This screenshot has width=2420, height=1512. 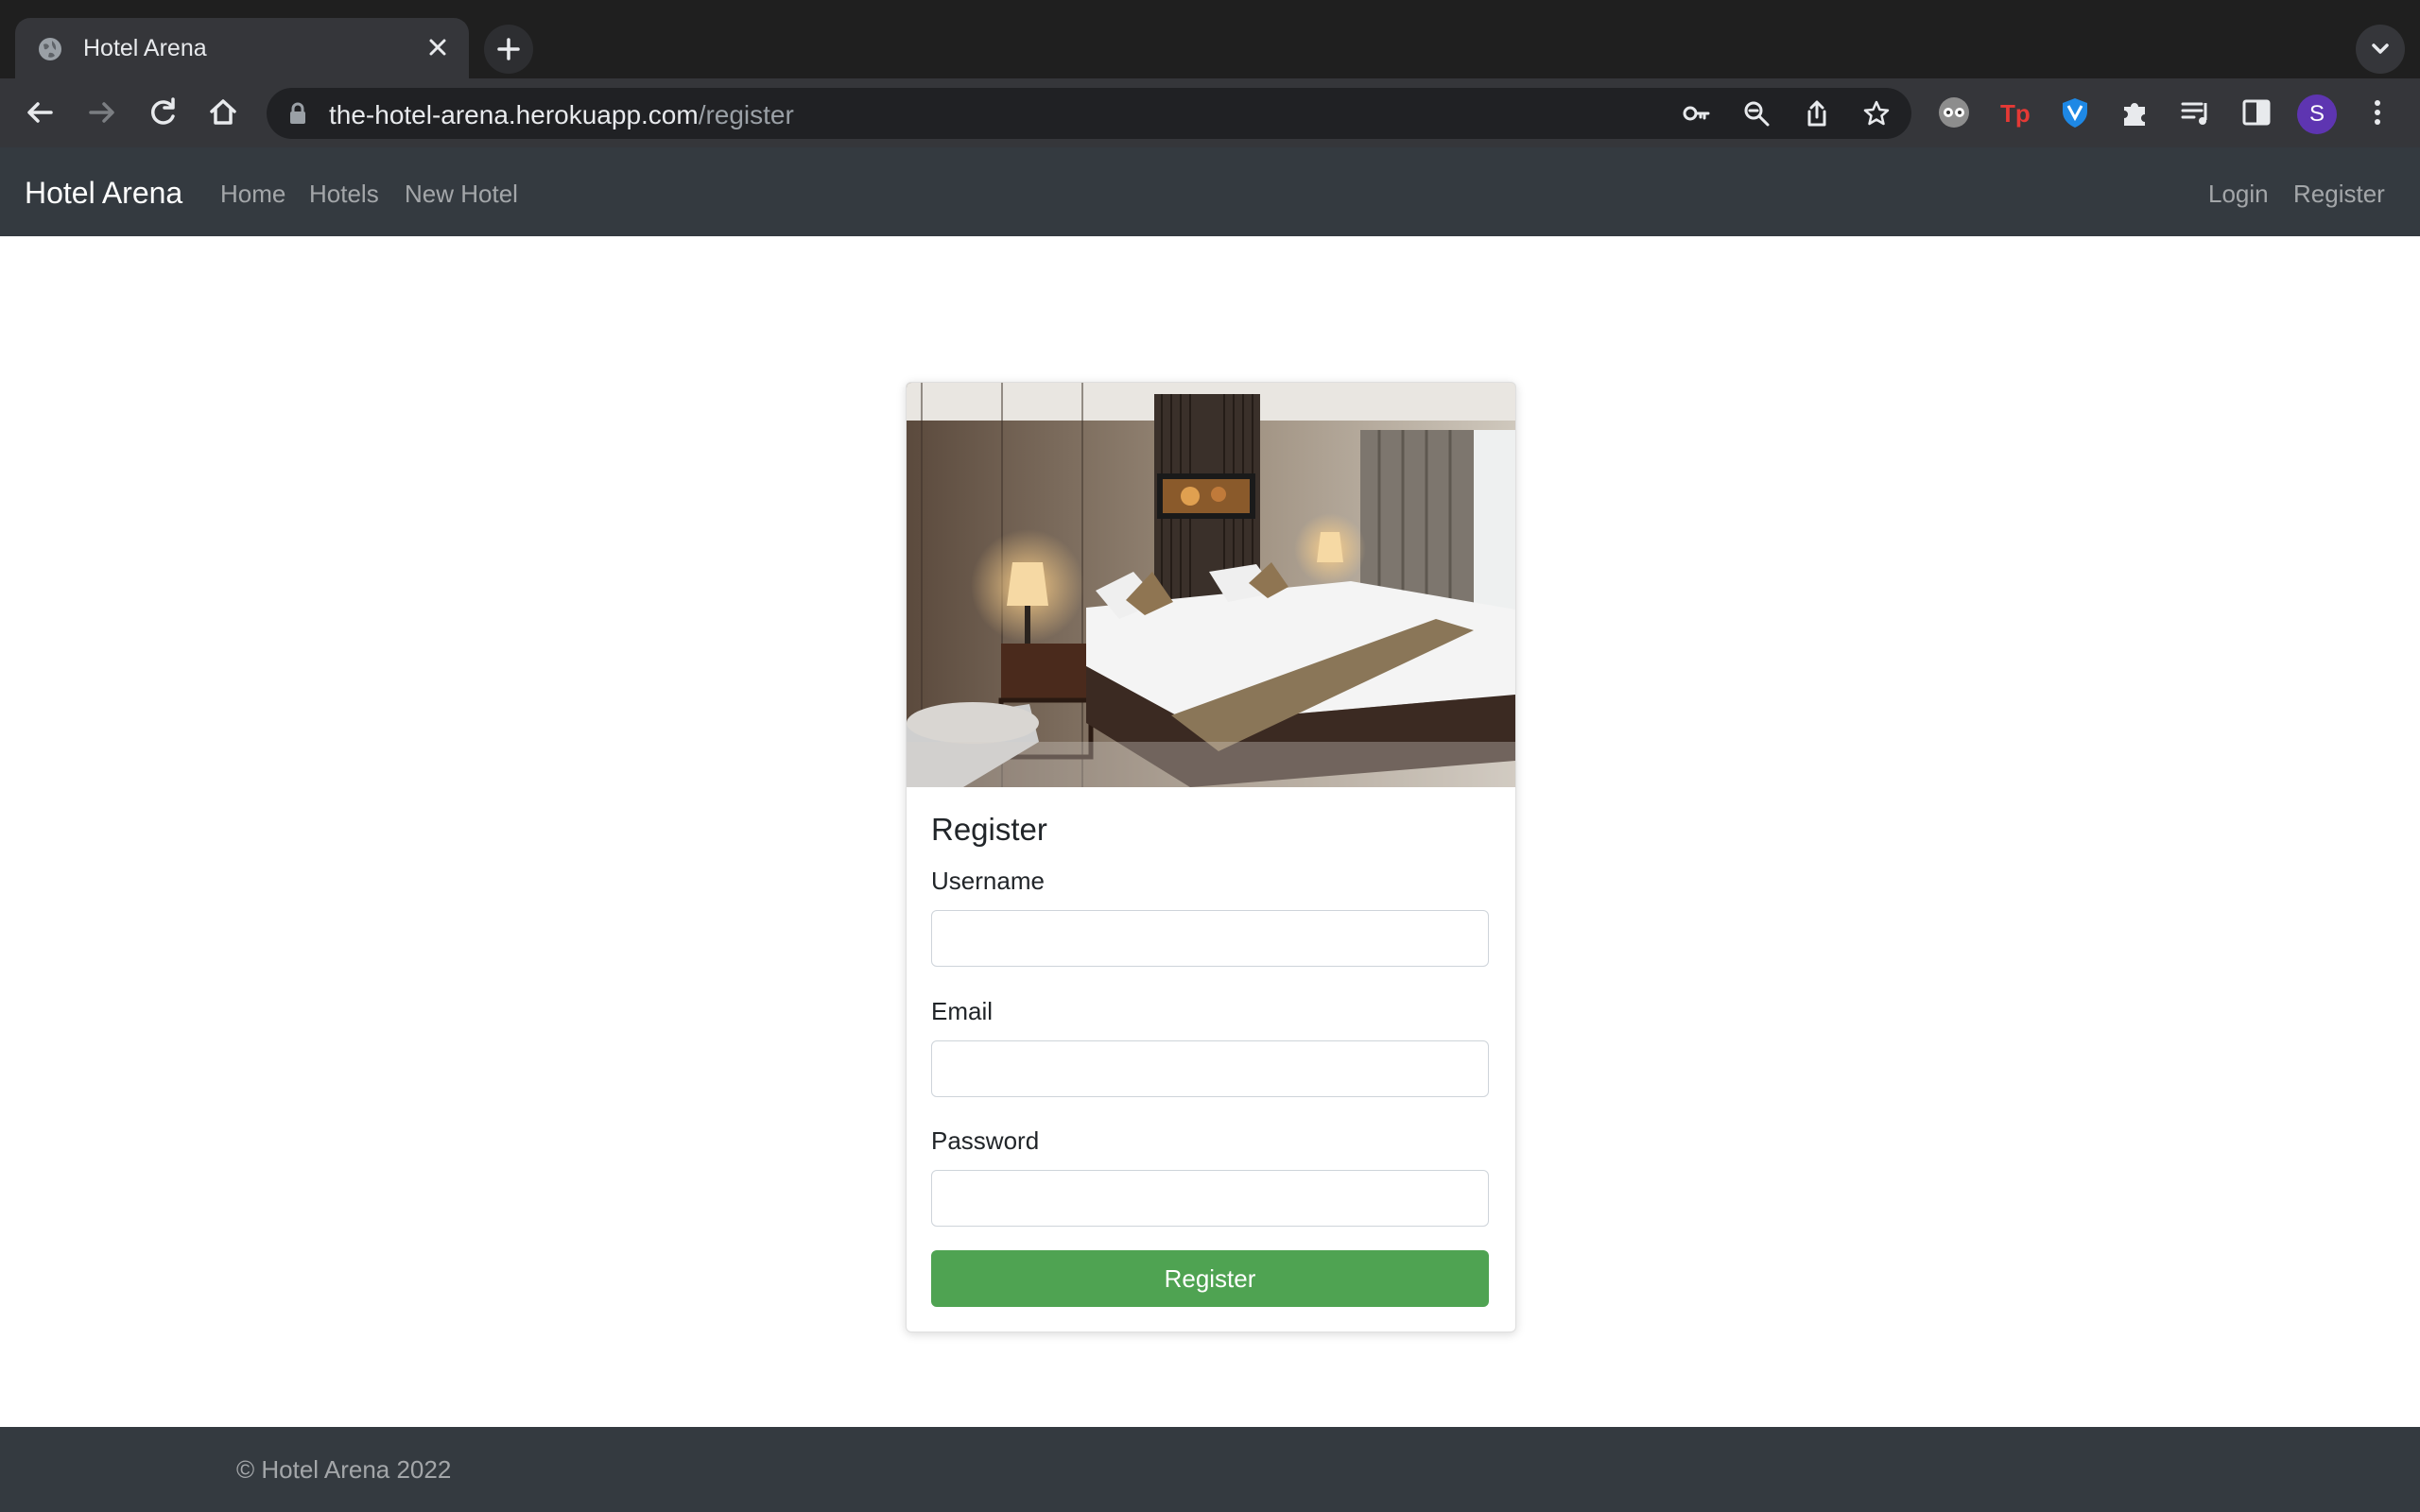 I want to click on url-text: the-hotel-arena.herokuapp.com/register, so click(x=561, y=115).